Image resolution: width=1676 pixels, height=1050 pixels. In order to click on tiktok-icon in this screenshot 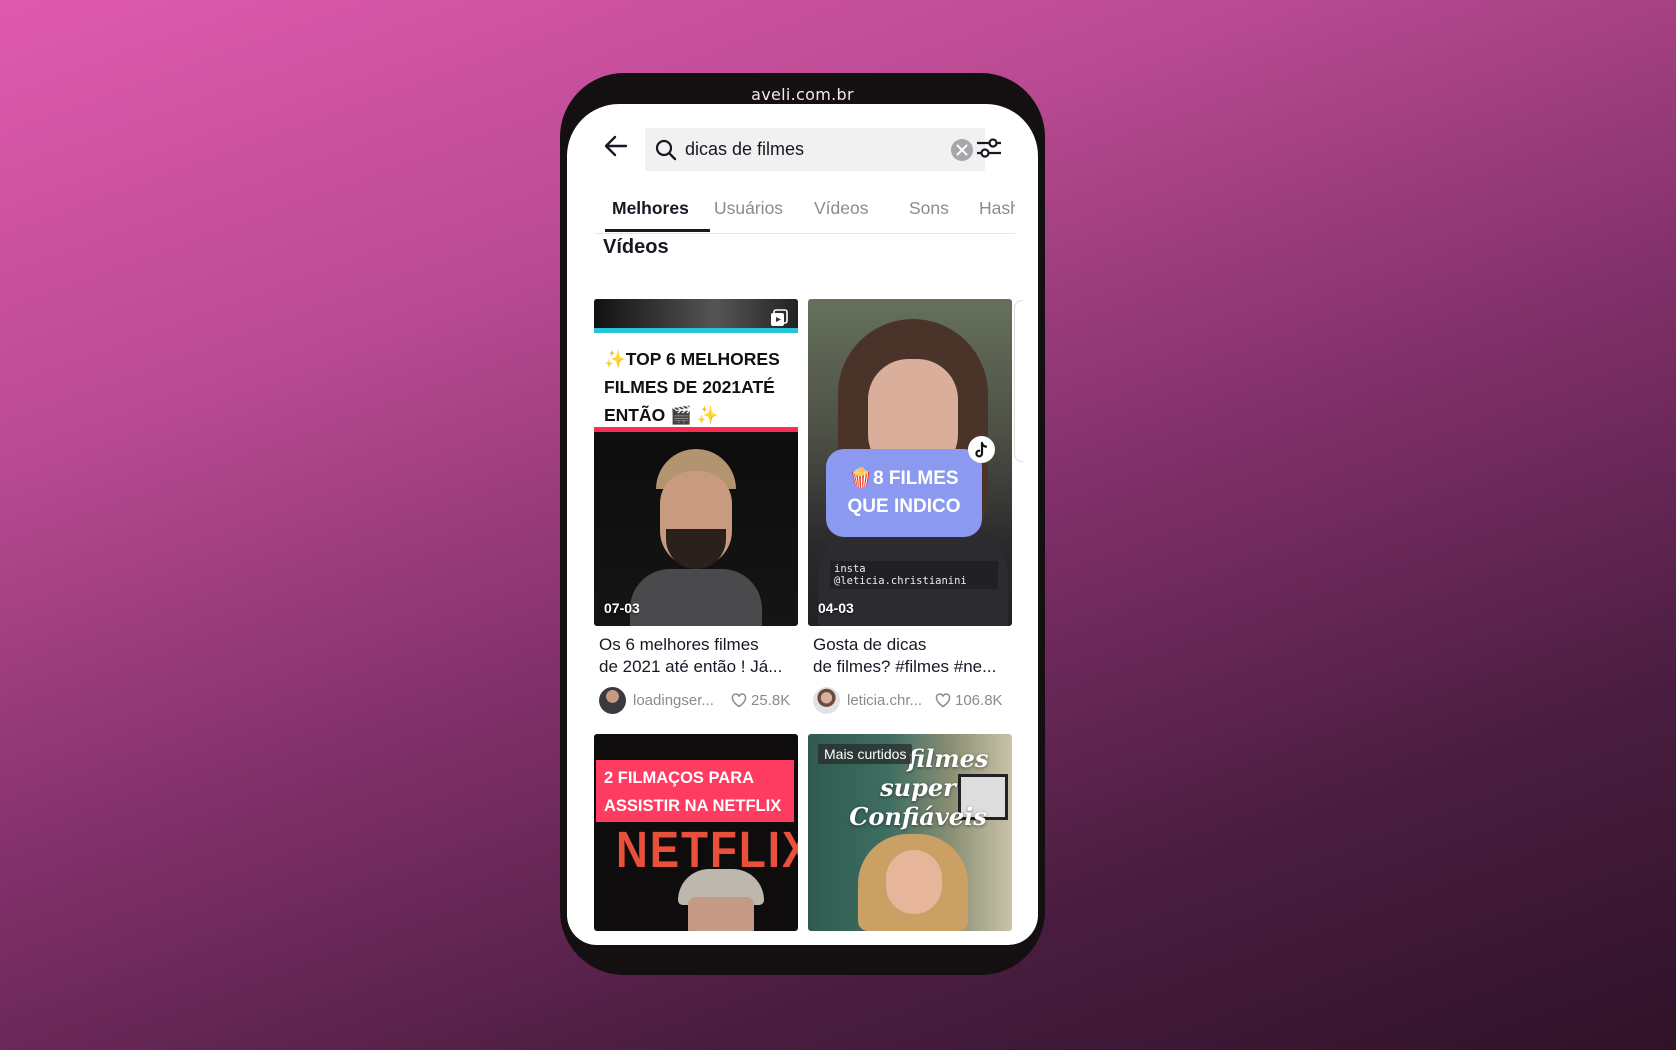, I will do `click(981, 449)`.